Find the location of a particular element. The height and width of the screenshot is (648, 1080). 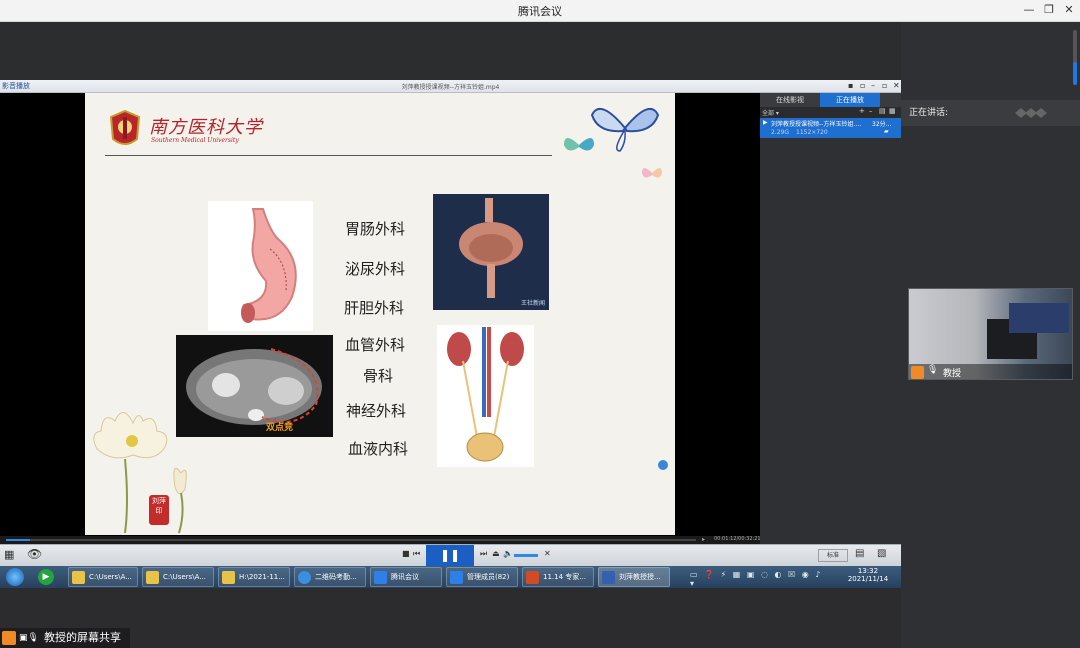

app-title: 腾讯会议 is located at coordinates (540, 11).